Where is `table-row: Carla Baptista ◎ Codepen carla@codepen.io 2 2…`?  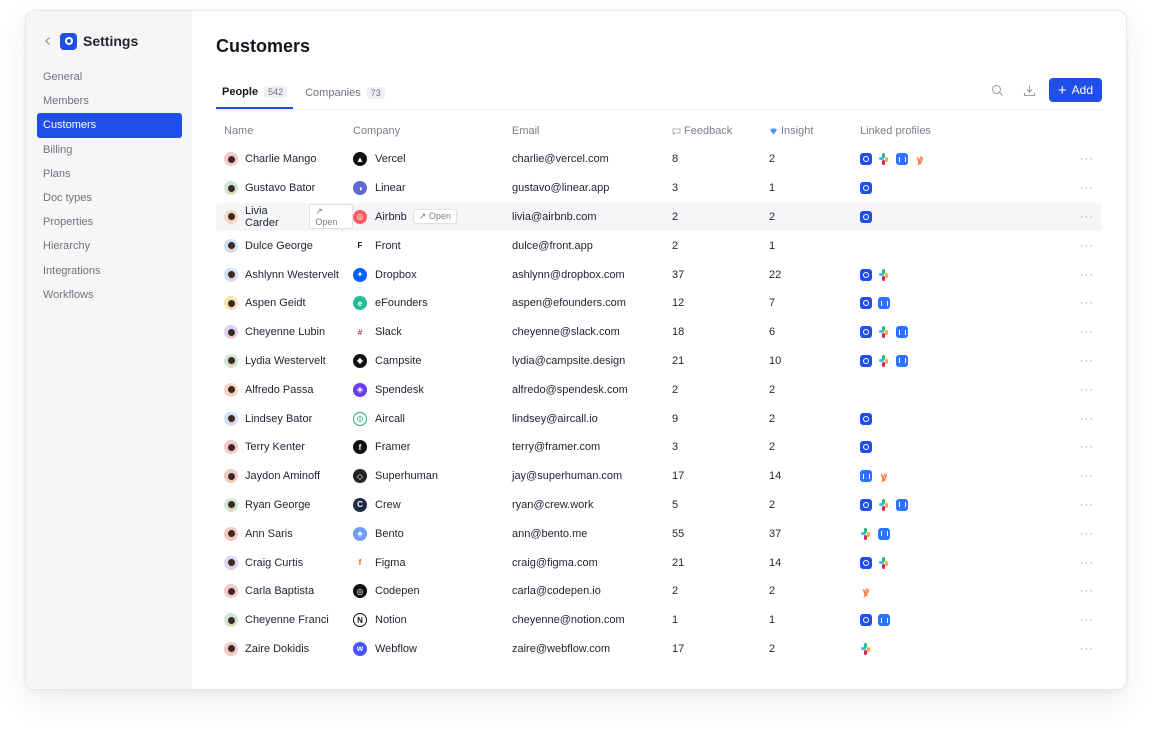
table-row: Carla Baptista ◎ Codepen carla@codepen.io 2 2… is located at coordinates (659, 591).